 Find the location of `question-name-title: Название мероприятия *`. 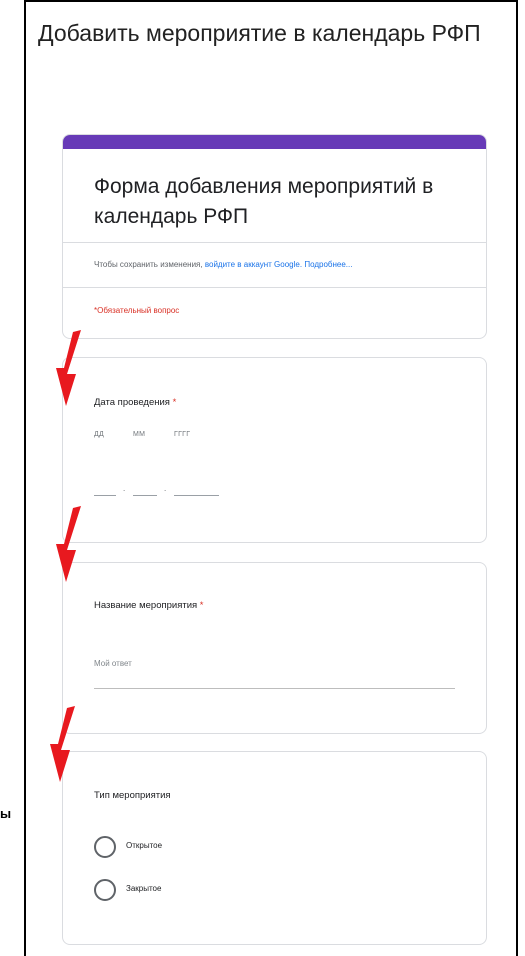

question-name-title: Название мероприятия * is located at coordinates (149, 605).